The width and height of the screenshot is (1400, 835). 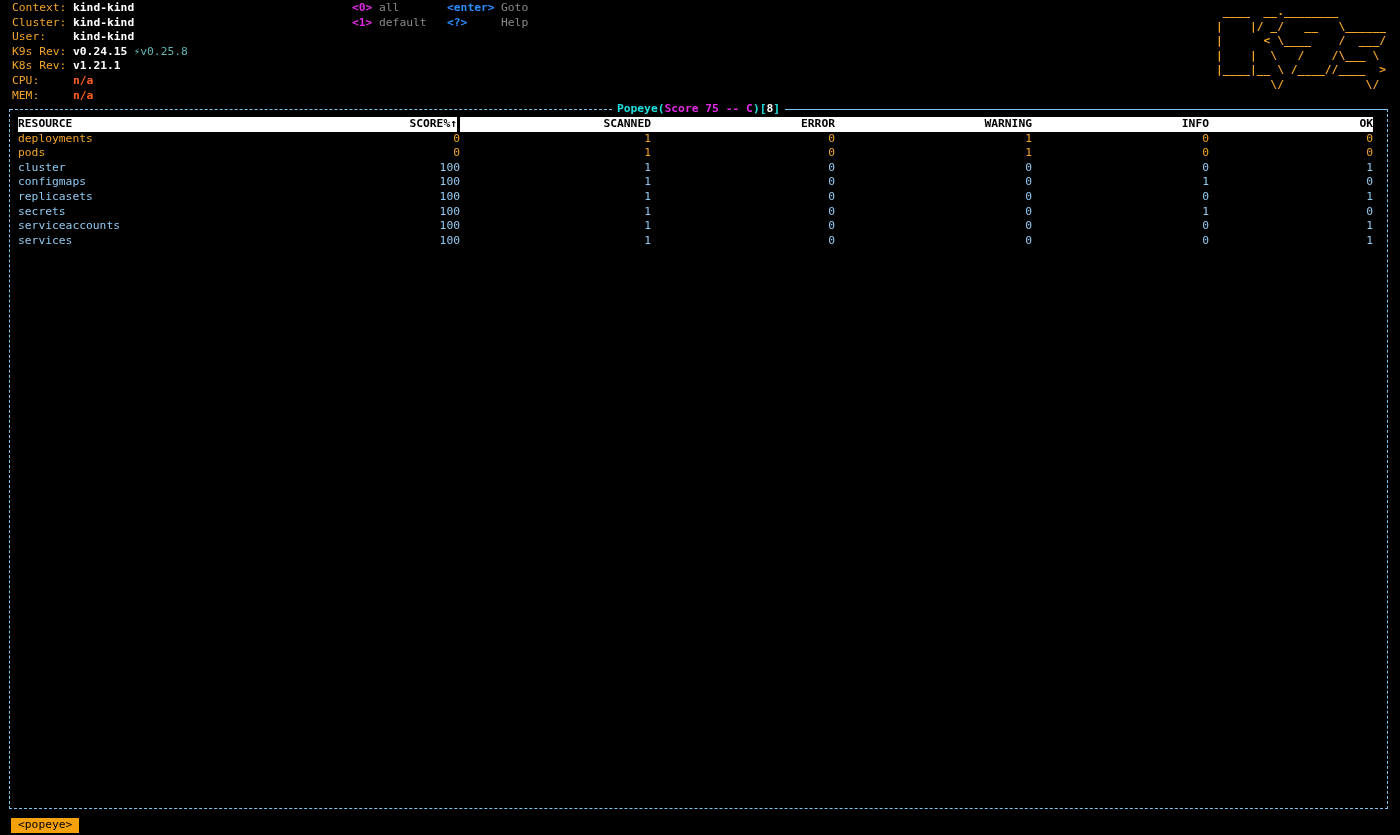 What do you see at coordinates (198, 168) in the screenshot?
I see `table-cell: cluster` at bounding box center [198, 168].